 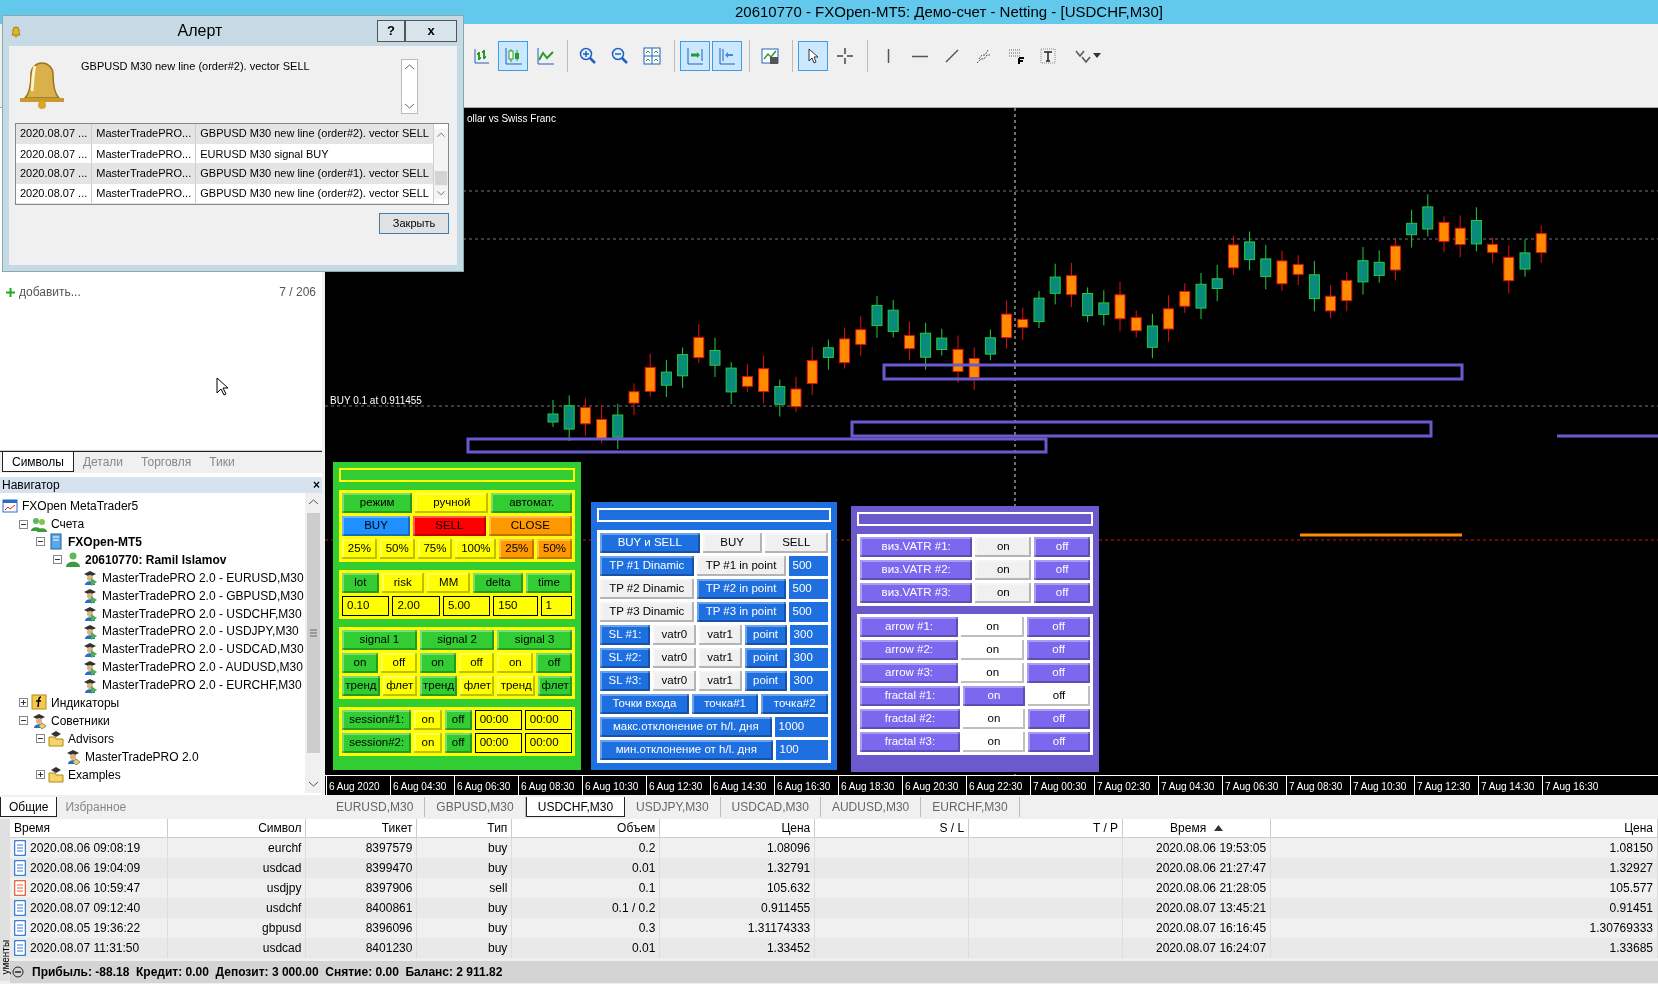 What do you see at coordinates (237, 828) in the screenshot?
I see `column-header: Символ` at bounding box center [237, 828].